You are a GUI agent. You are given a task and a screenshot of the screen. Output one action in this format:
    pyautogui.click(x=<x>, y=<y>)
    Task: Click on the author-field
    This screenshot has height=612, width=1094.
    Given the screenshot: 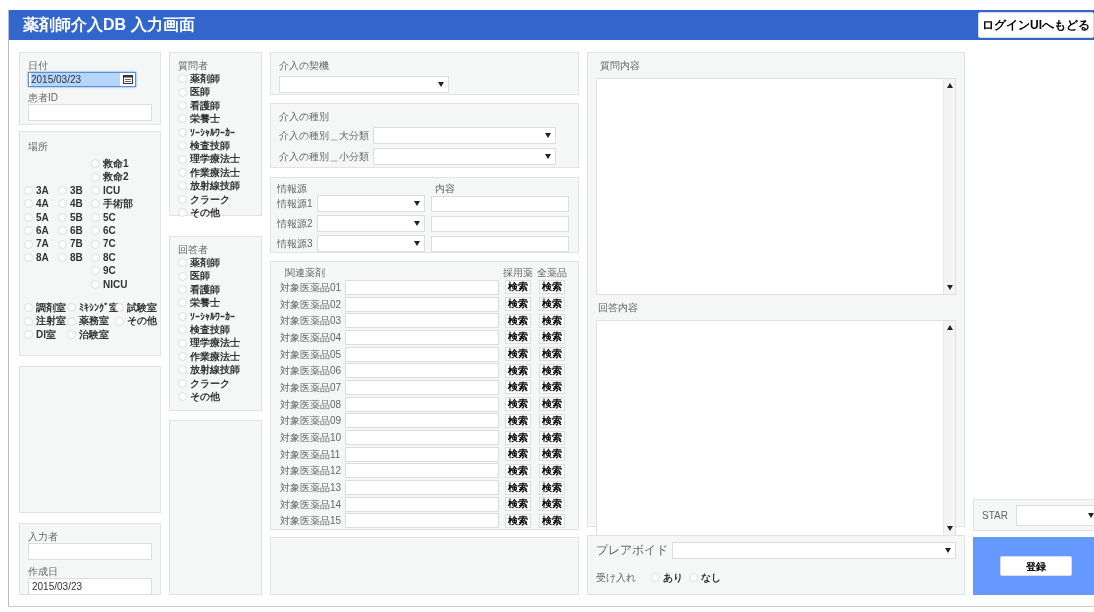 What is the action you would take?
    pyautogui.click(x=90, y=551)
    